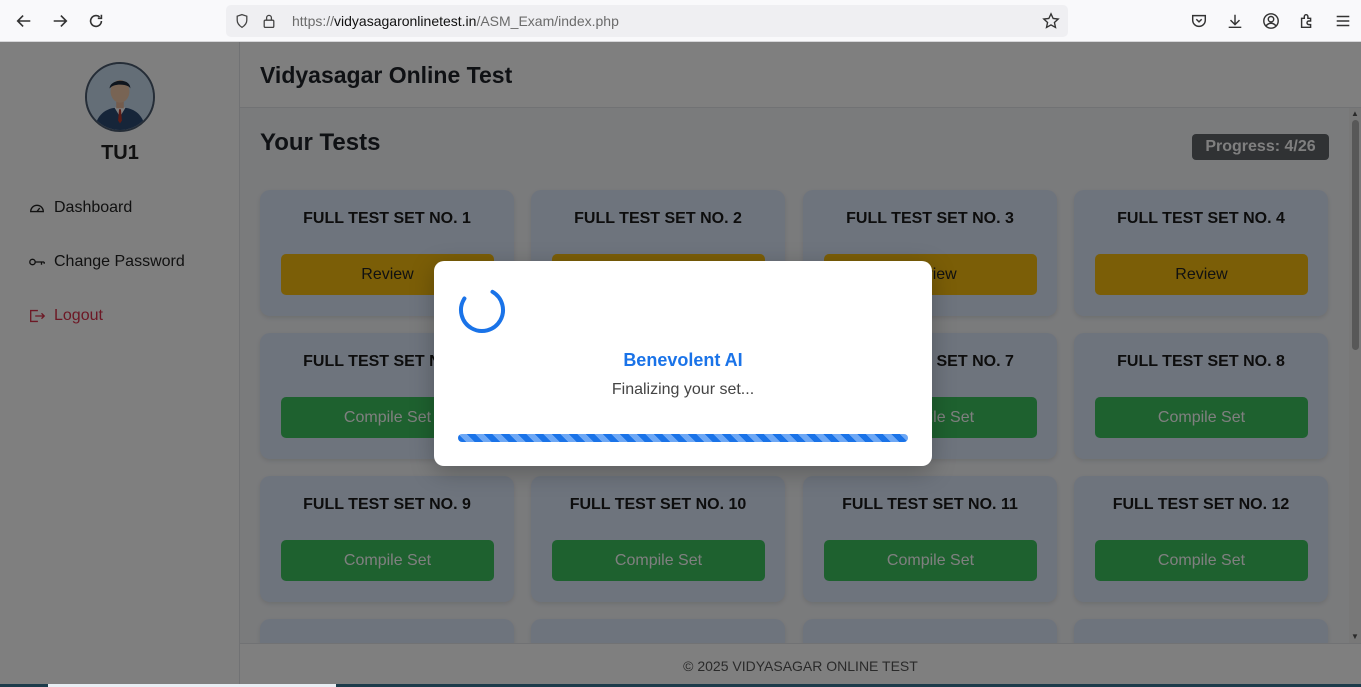 Image resolution: width=1361 pixels, height=687 pixels. Describe the element at coordinates (1051, 21) in the screenshot. I see `bookmark-star-icon` at that location.